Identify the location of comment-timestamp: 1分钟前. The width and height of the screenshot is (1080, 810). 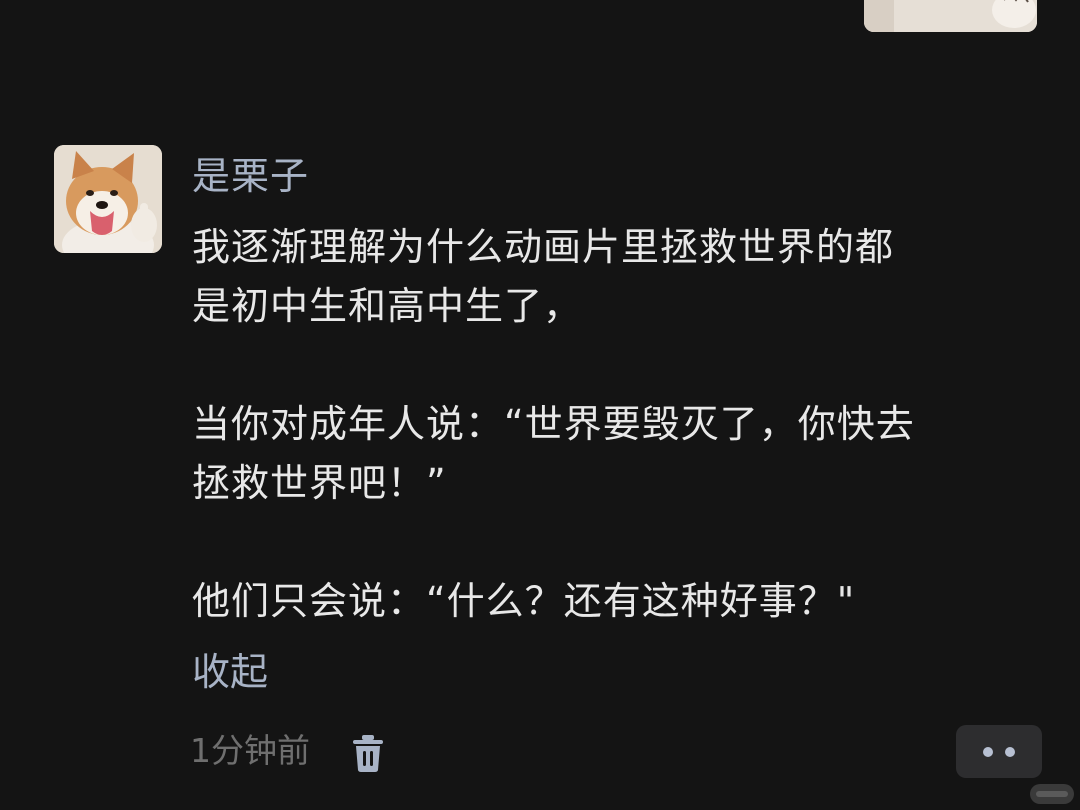
(250, 750).